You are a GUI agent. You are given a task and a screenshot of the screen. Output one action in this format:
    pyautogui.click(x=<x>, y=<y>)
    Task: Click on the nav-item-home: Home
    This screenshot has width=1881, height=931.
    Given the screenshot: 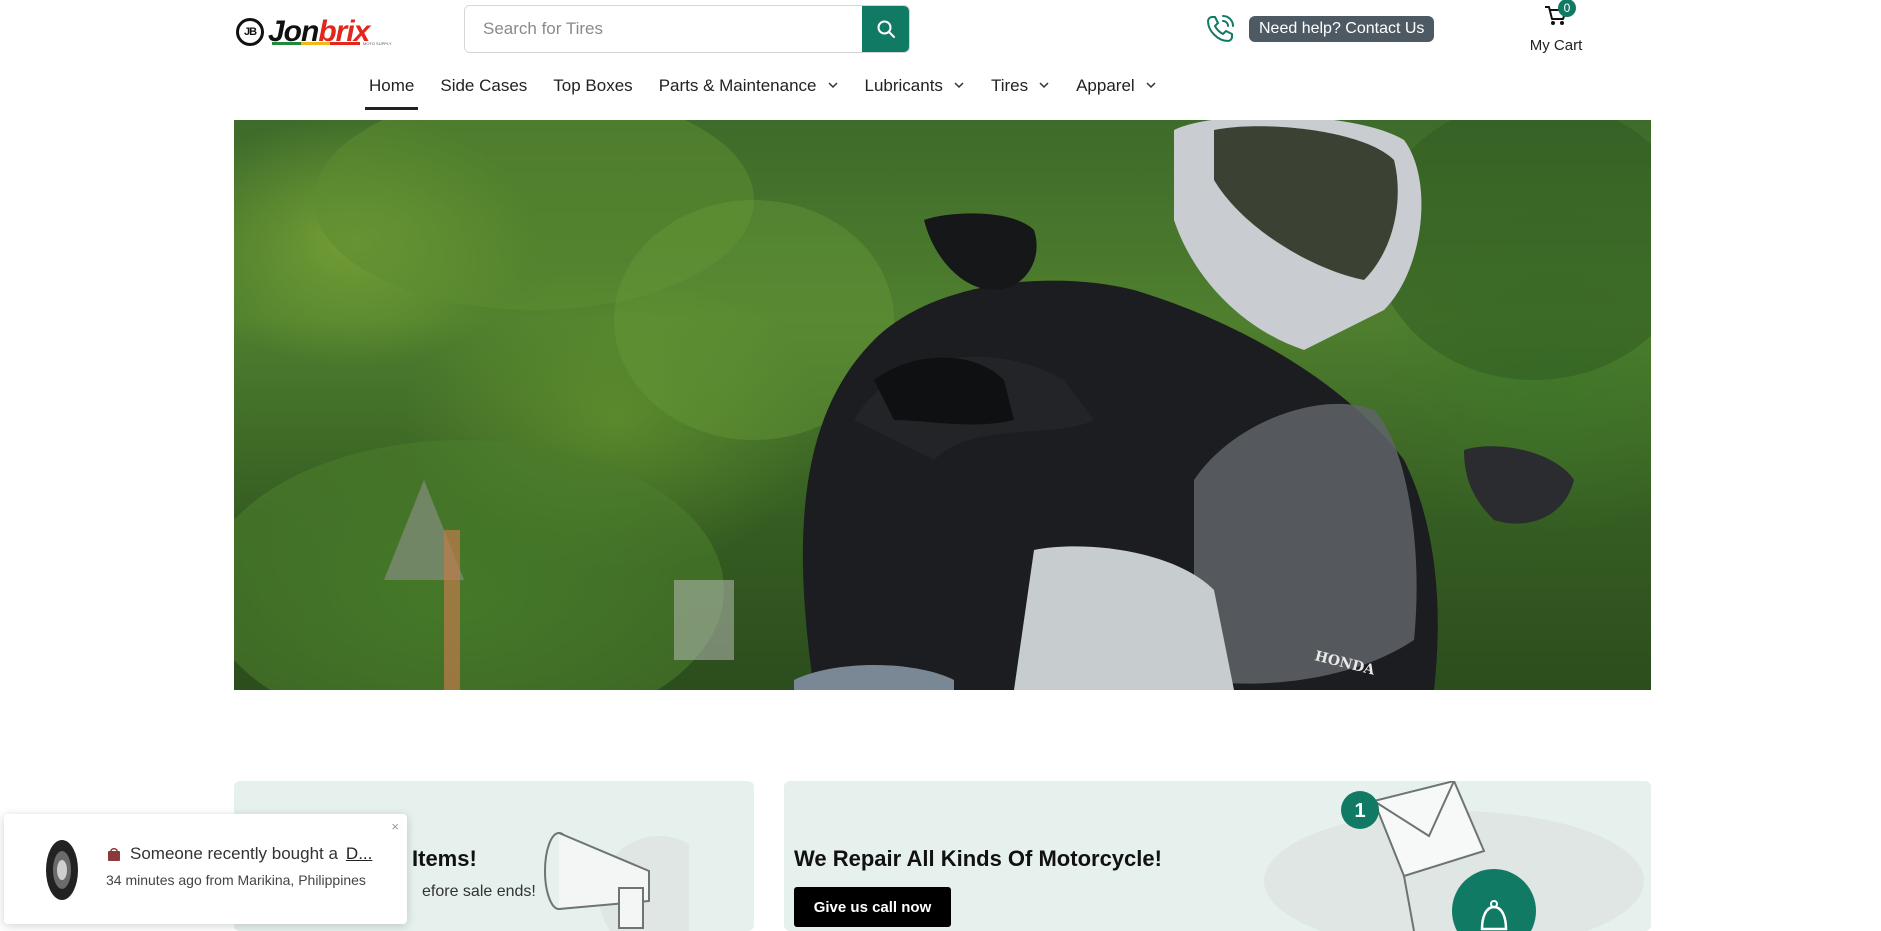 What is the action you would take?
    pyautogui.click(x=391, y=94)
    